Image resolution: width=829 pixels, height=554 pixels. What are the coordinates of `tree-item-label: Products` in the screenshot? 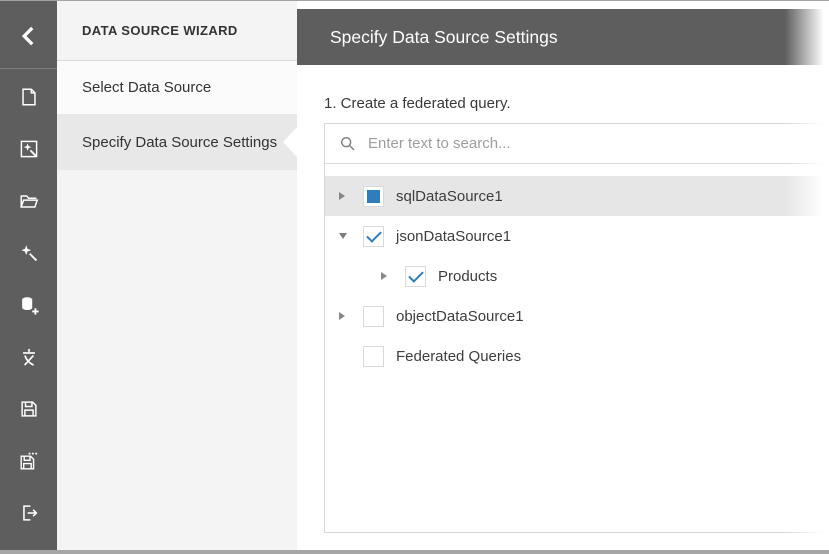 It's located at (468, 276).